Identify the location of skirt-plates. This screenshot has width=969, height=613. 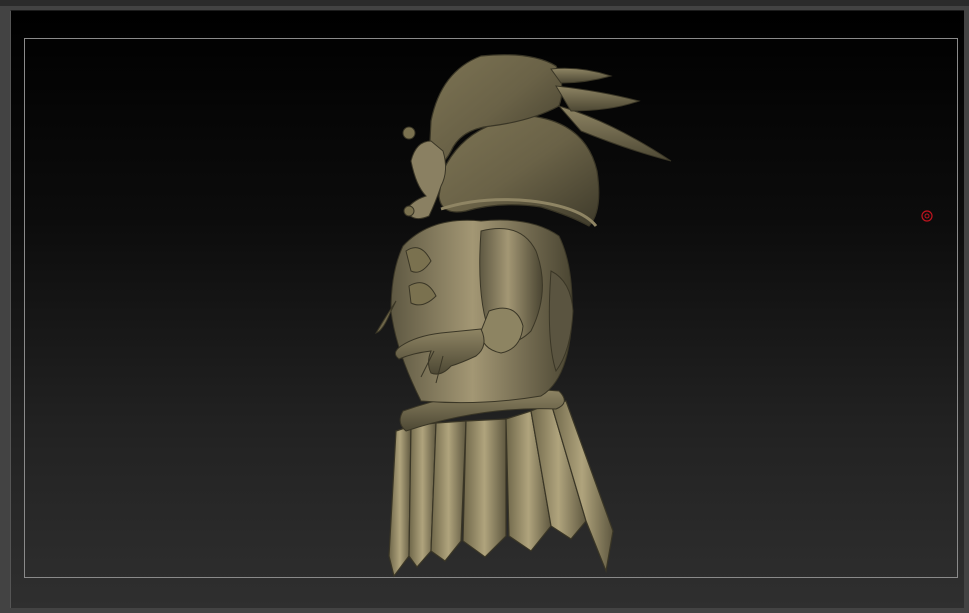
(501, 489).